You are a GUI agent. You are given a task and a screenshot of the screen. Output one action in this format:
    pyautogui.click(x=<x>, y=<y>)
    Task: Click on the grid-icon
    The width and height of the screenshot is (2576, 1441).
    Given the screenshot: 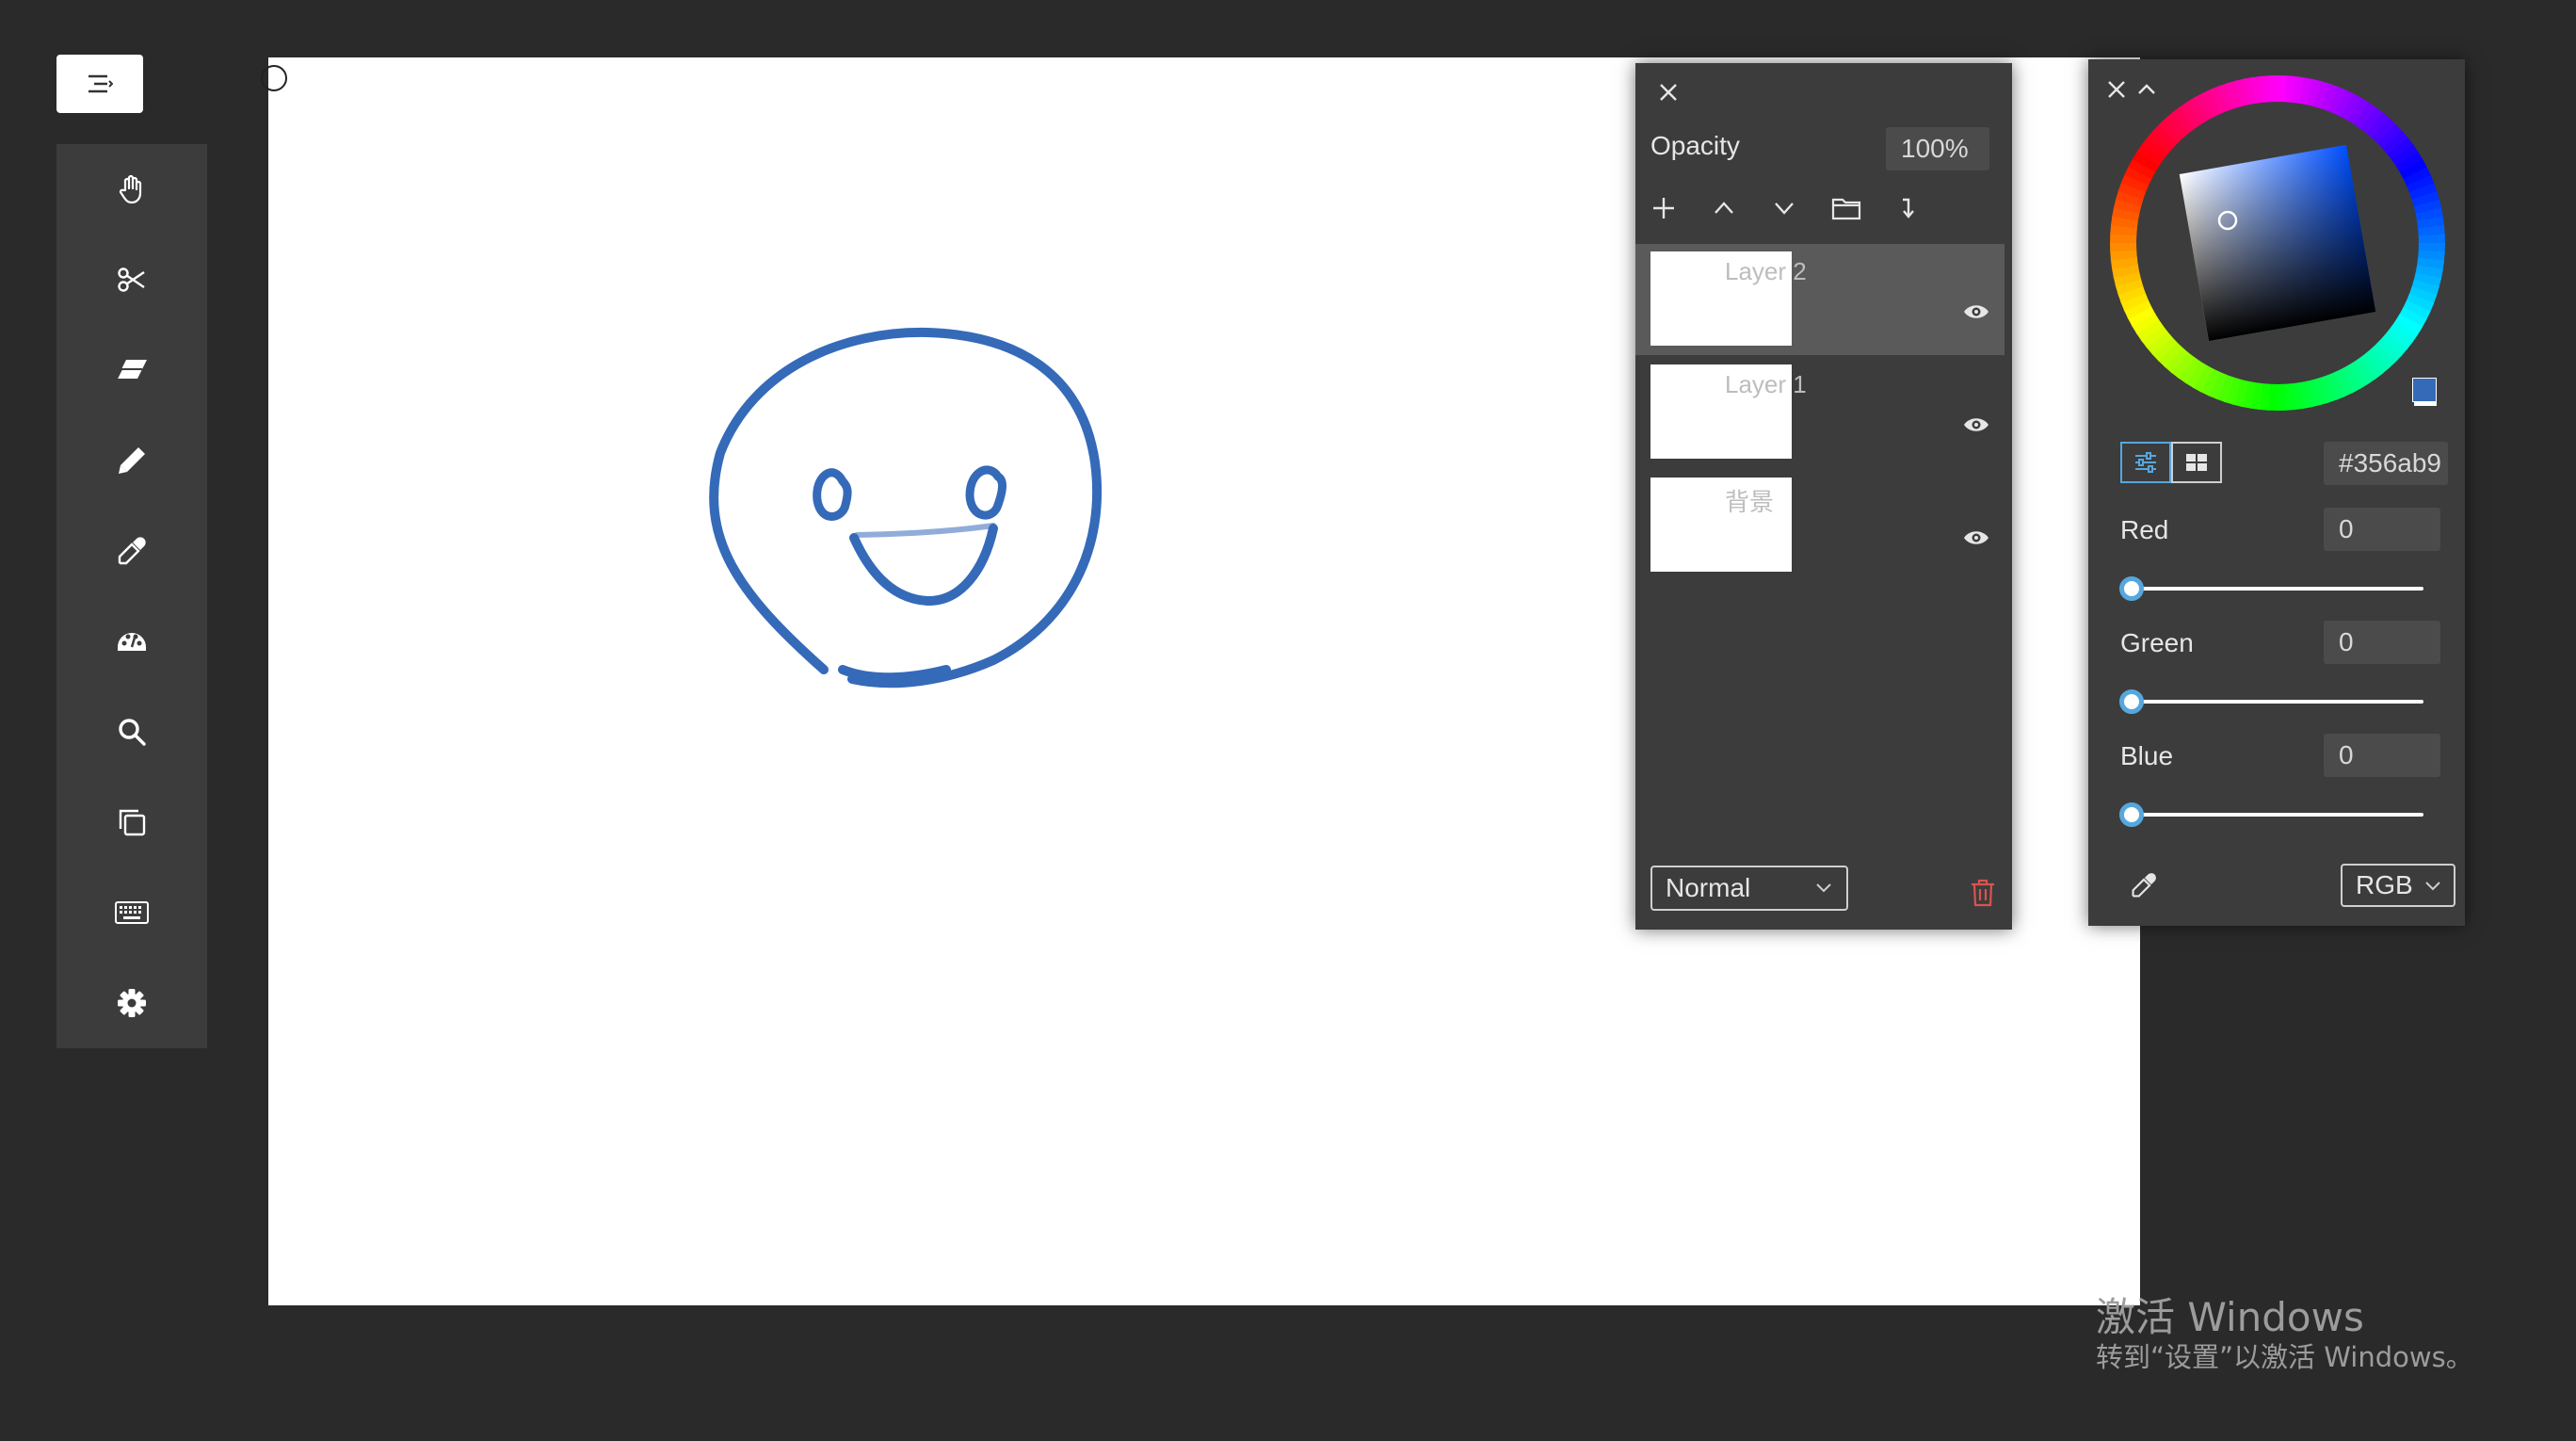 What is the action you would take?
    pyautogui.click(x=2196, y=462)
    